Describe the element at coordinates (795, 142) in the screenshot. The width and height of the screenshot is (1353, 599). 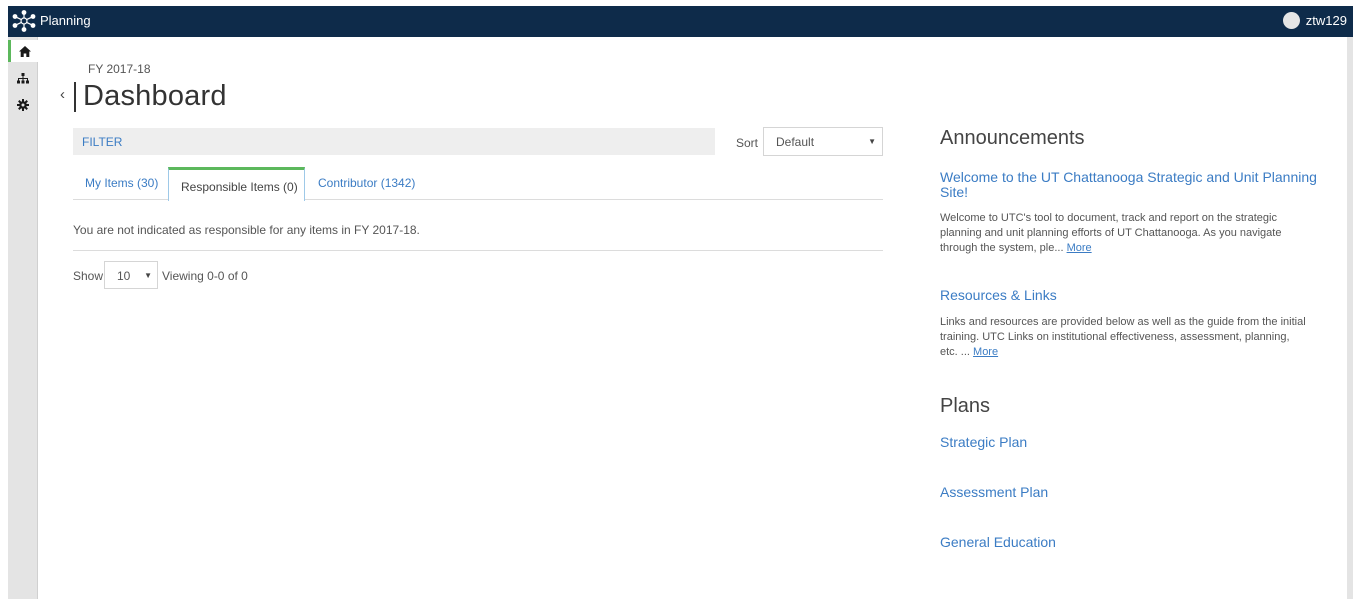
I see `sort-selected-value: Default` at that location.